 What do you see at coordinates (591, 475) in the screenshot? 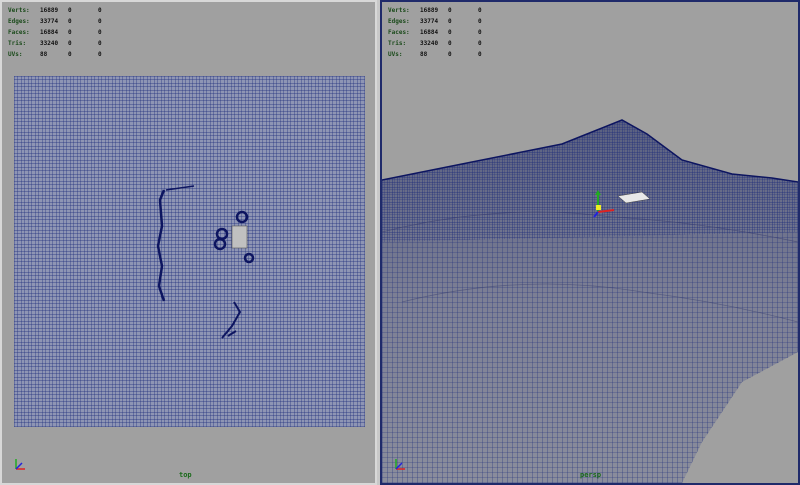
I see `camera-name-label: persp` at bounding box center [591, 475].